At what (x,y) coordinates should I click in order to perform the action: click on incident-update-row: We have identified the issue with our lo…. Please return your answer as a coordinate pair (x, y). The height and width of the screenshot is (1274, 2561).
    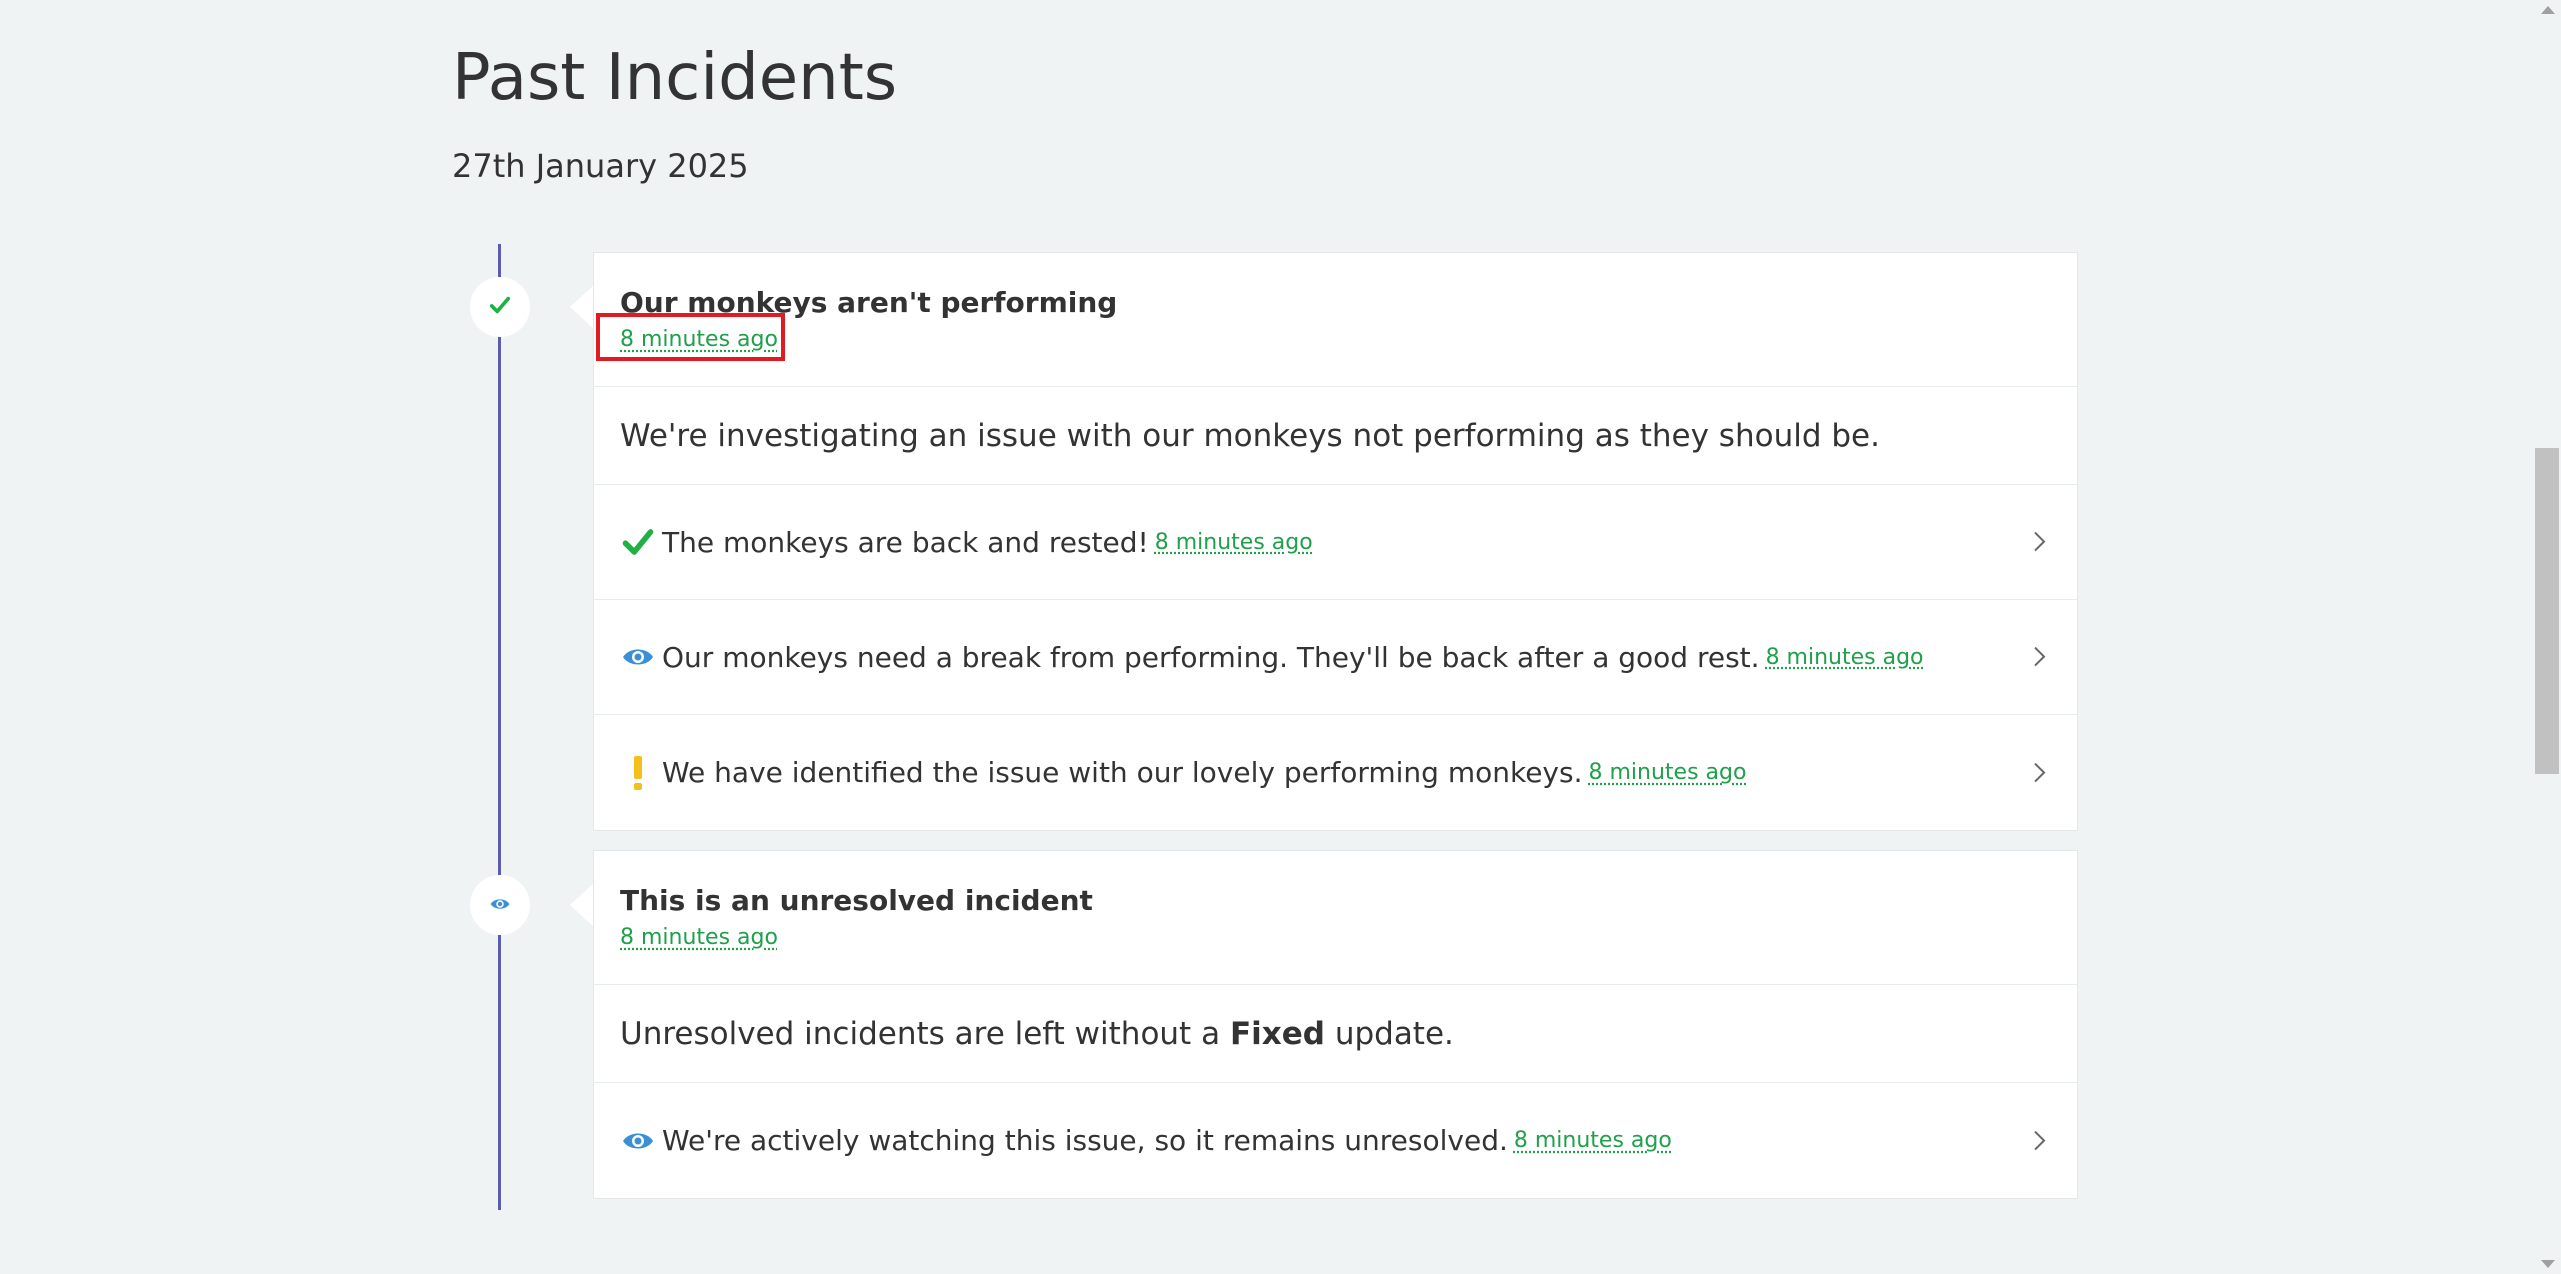
    Looking at the image, I should click on (1335, 772).